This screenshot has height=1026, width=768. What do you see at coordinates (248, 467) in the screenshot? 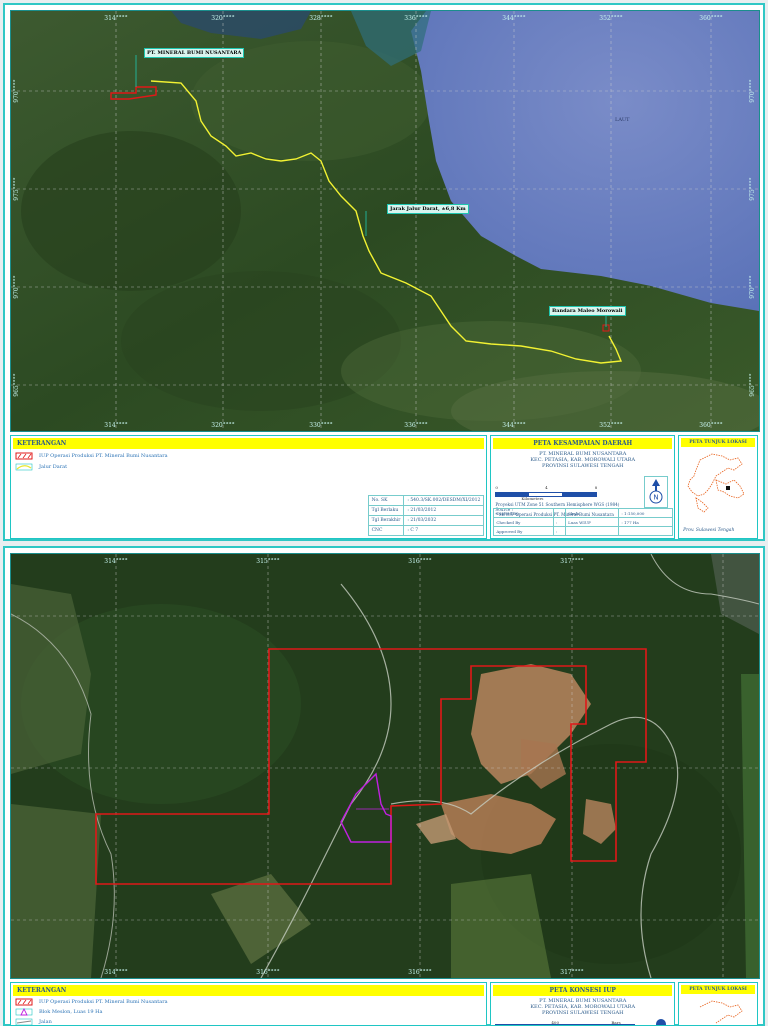
I see `legend-item-road: Jalur Darat` at bounding box center [248, 467].